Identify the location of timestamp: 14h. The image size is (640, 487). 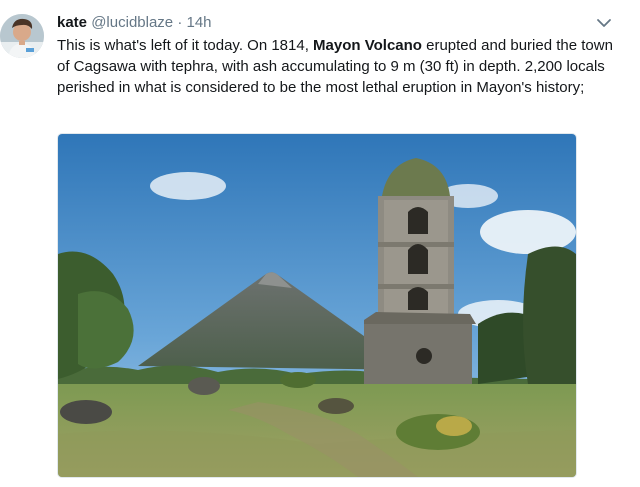
(198, 22).